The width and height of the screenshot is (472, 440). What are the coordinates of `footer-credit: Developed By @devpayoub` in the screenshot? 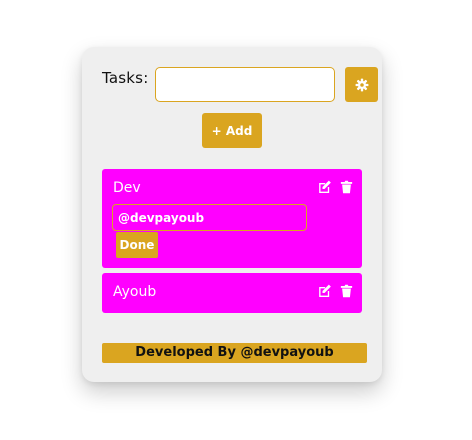 It's located at (234, 353).